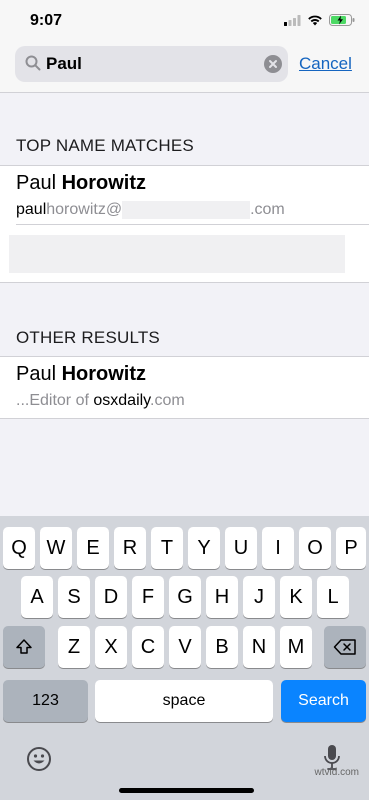 The image size is (369, 800). I want to click on search-icon, so click(33, 63).